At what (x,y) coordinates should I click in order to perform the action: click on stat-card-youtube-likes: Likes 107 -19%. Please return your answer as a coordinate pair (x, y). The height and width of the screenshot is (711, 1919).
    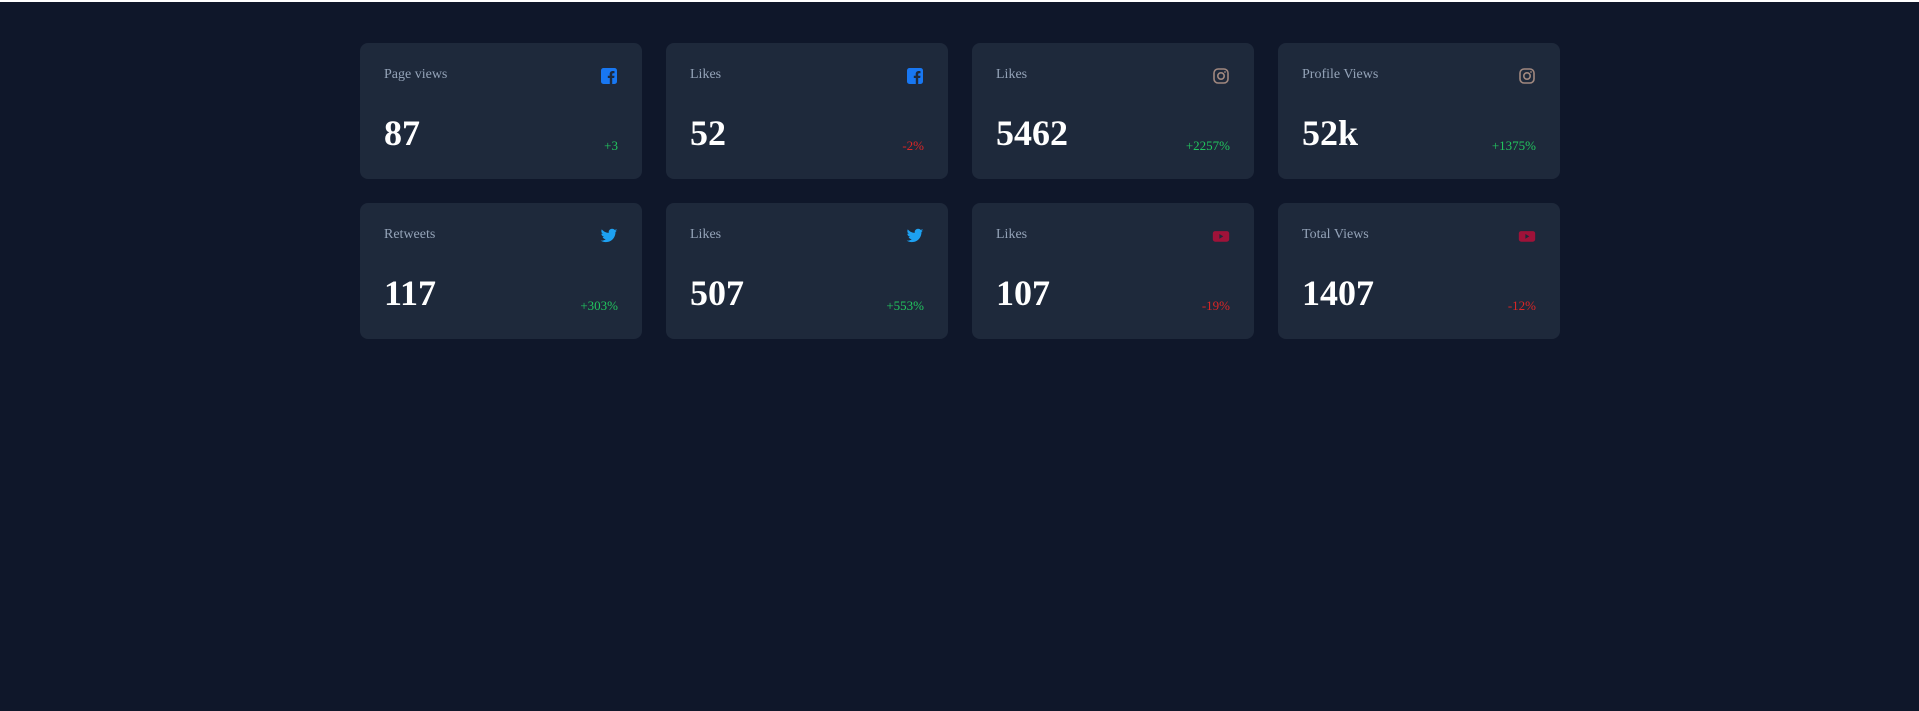
    Looking at the image, I should click on (1113, 271).